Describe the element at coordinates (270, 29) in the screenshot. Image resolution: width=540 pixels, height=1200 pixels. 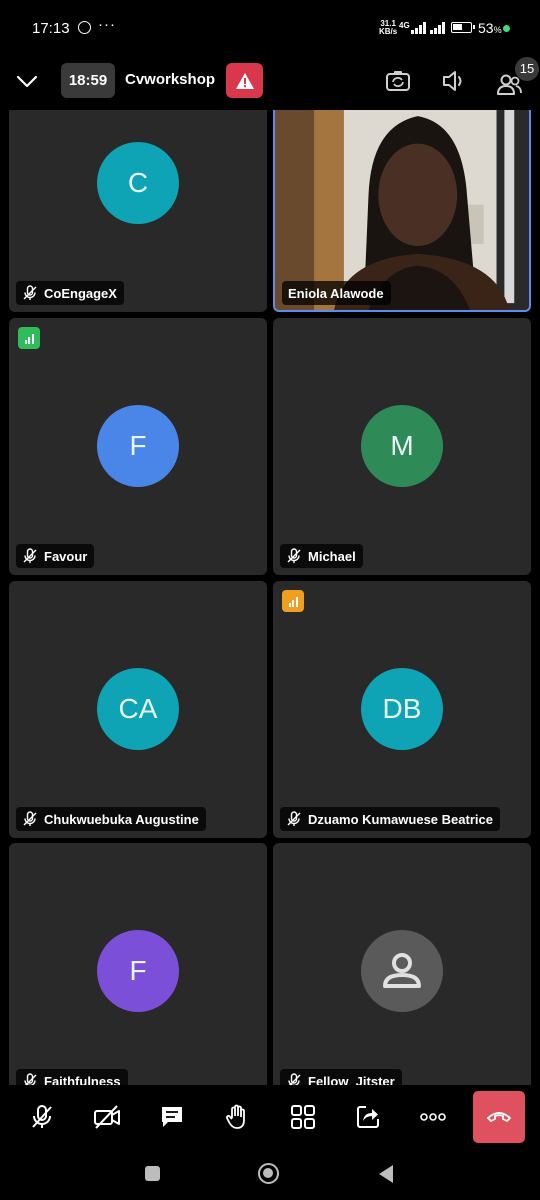
I see `status-bar: 17:13 ··· 31.1 KB/s 4G 53%` at that location.